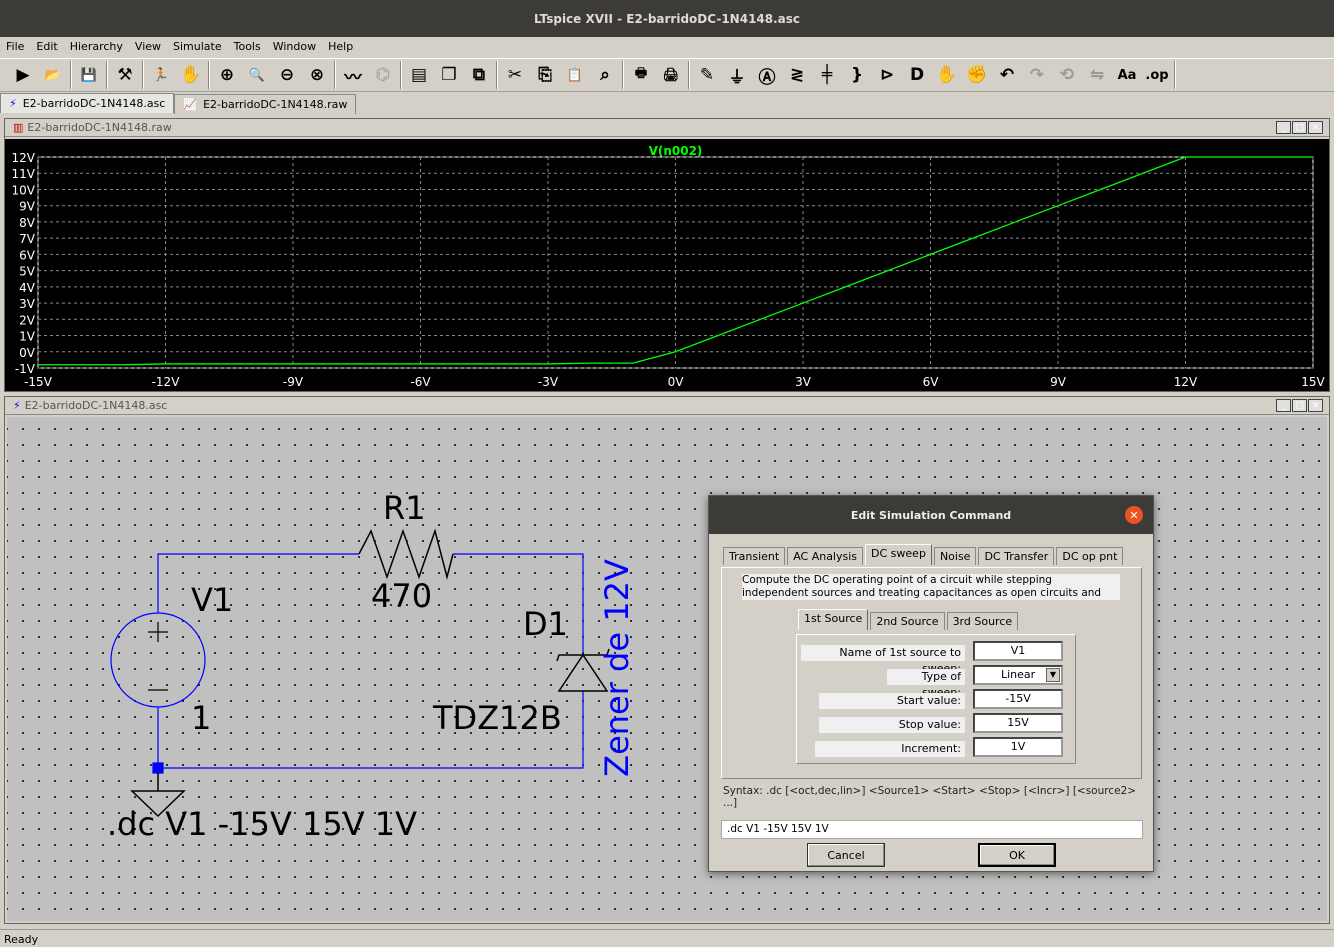  Describe the element at coordinates (201, 718) in the screenshot. I see `v1-value: 1` at that location.